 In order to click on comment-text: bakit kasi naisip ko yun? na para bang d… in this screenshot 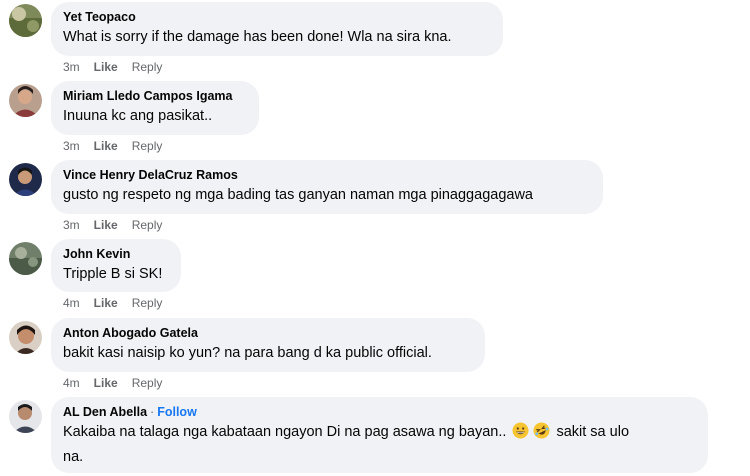, I will do `click(247, 353)`.